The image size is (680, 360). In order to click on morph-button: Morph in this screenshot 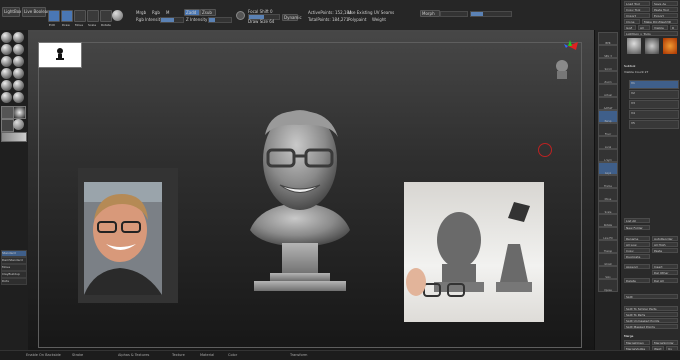, I will do `click(430, 13)`.